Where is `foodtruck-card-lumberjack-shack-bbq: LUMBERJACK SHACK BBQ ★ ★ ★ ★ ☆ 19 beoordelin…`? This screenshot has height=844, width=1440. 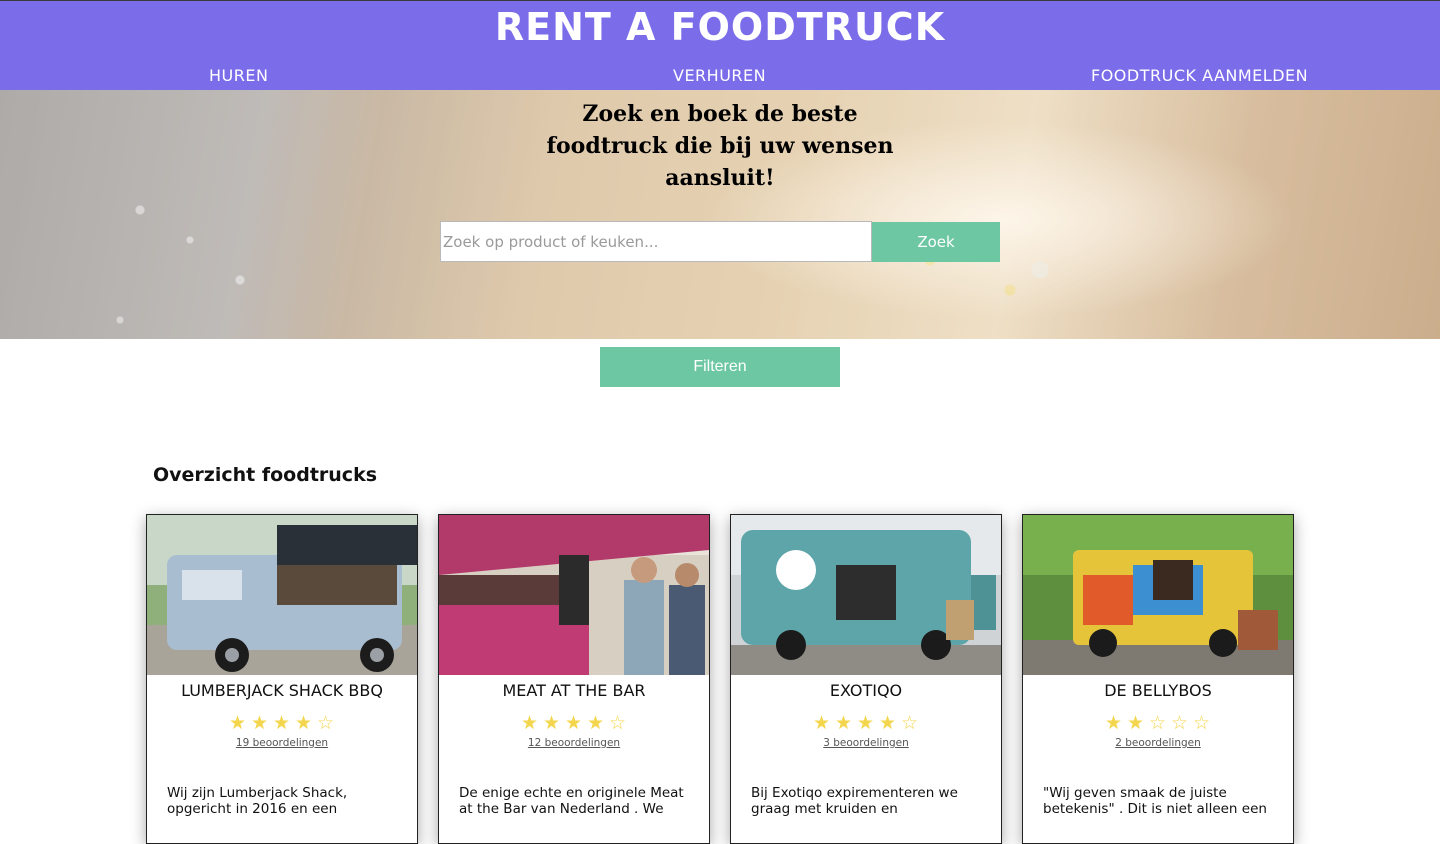
foodtruck-card-lumberjack-shack-bbq: LUMBERJACK SHACK BBQ ★ ★ ★ ★ ☆ 19 beoordelin… is located at coordinates (282, 679).